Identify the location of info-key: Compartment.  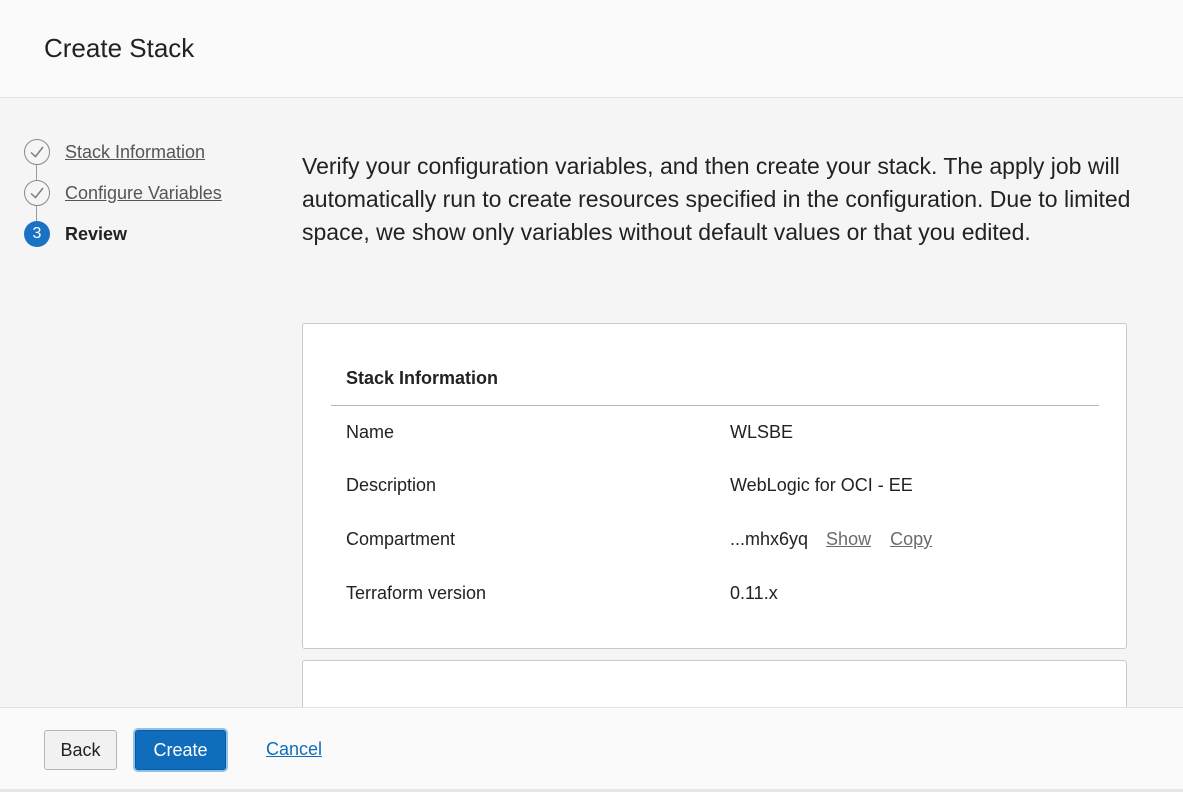
(401, 539).